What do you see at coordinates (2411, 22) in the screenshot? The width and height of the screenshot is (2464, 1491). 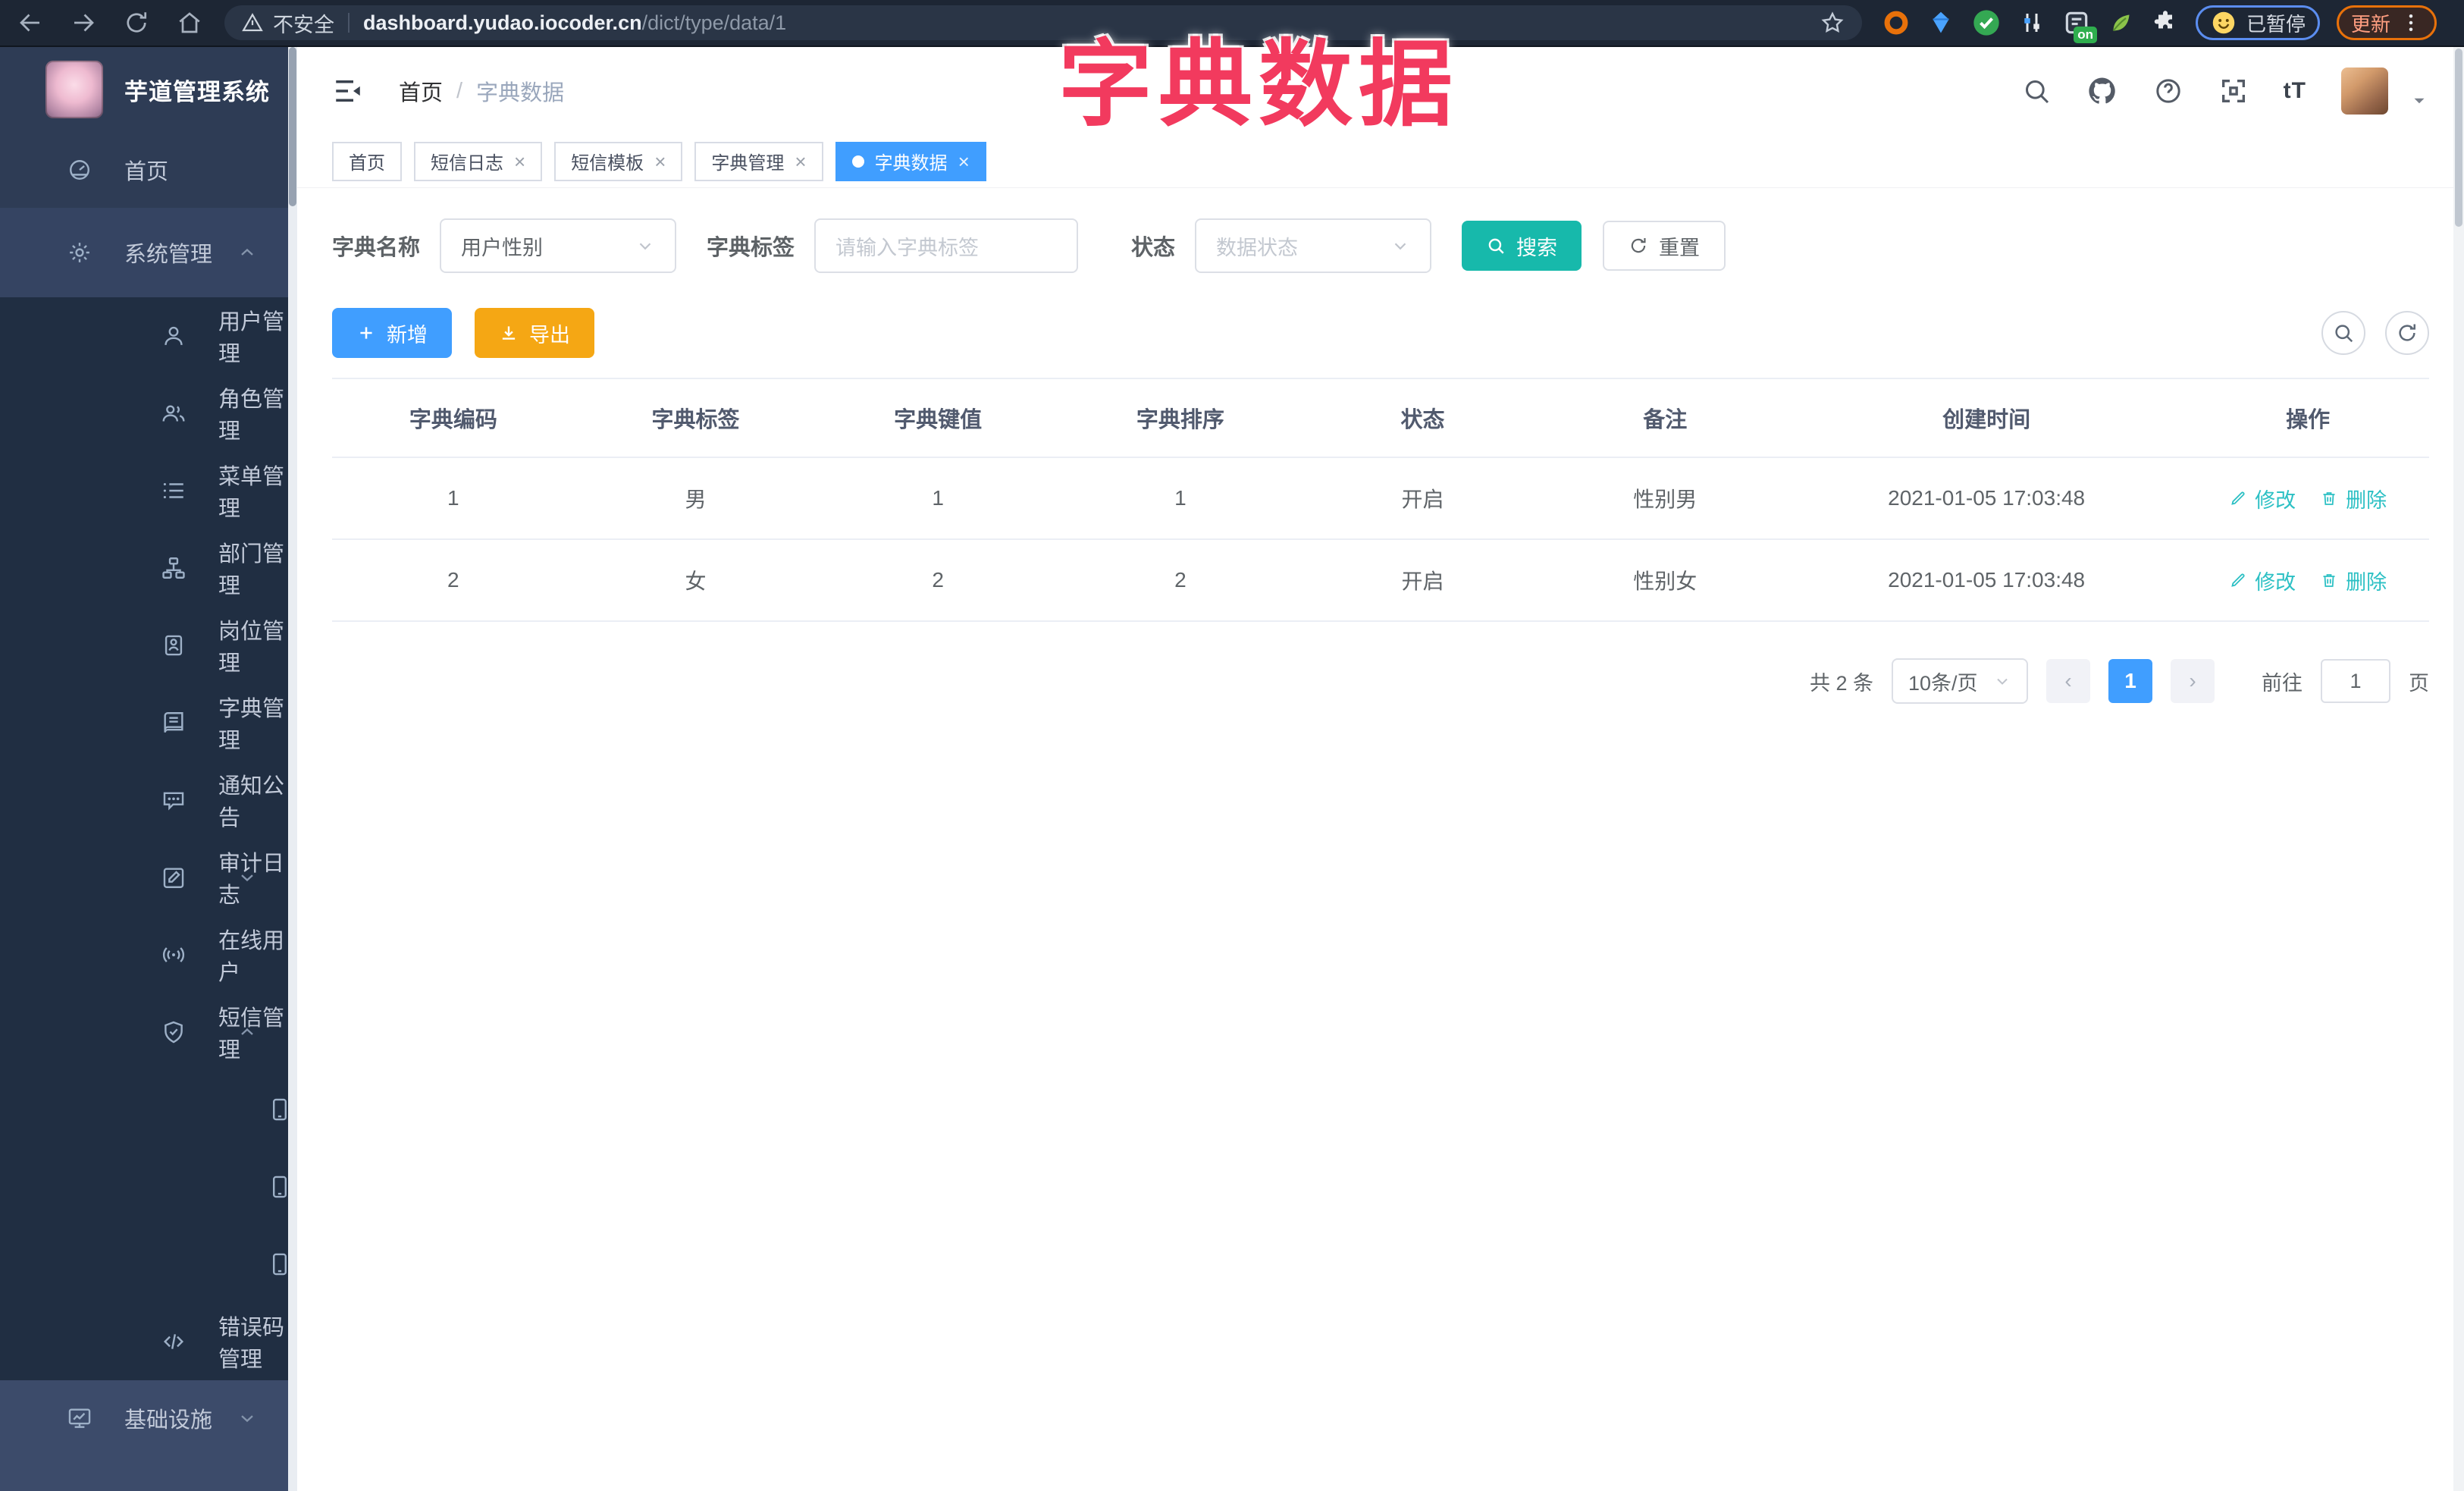 I see `kebab-menu-icon` at bounding box center [2411, 22].